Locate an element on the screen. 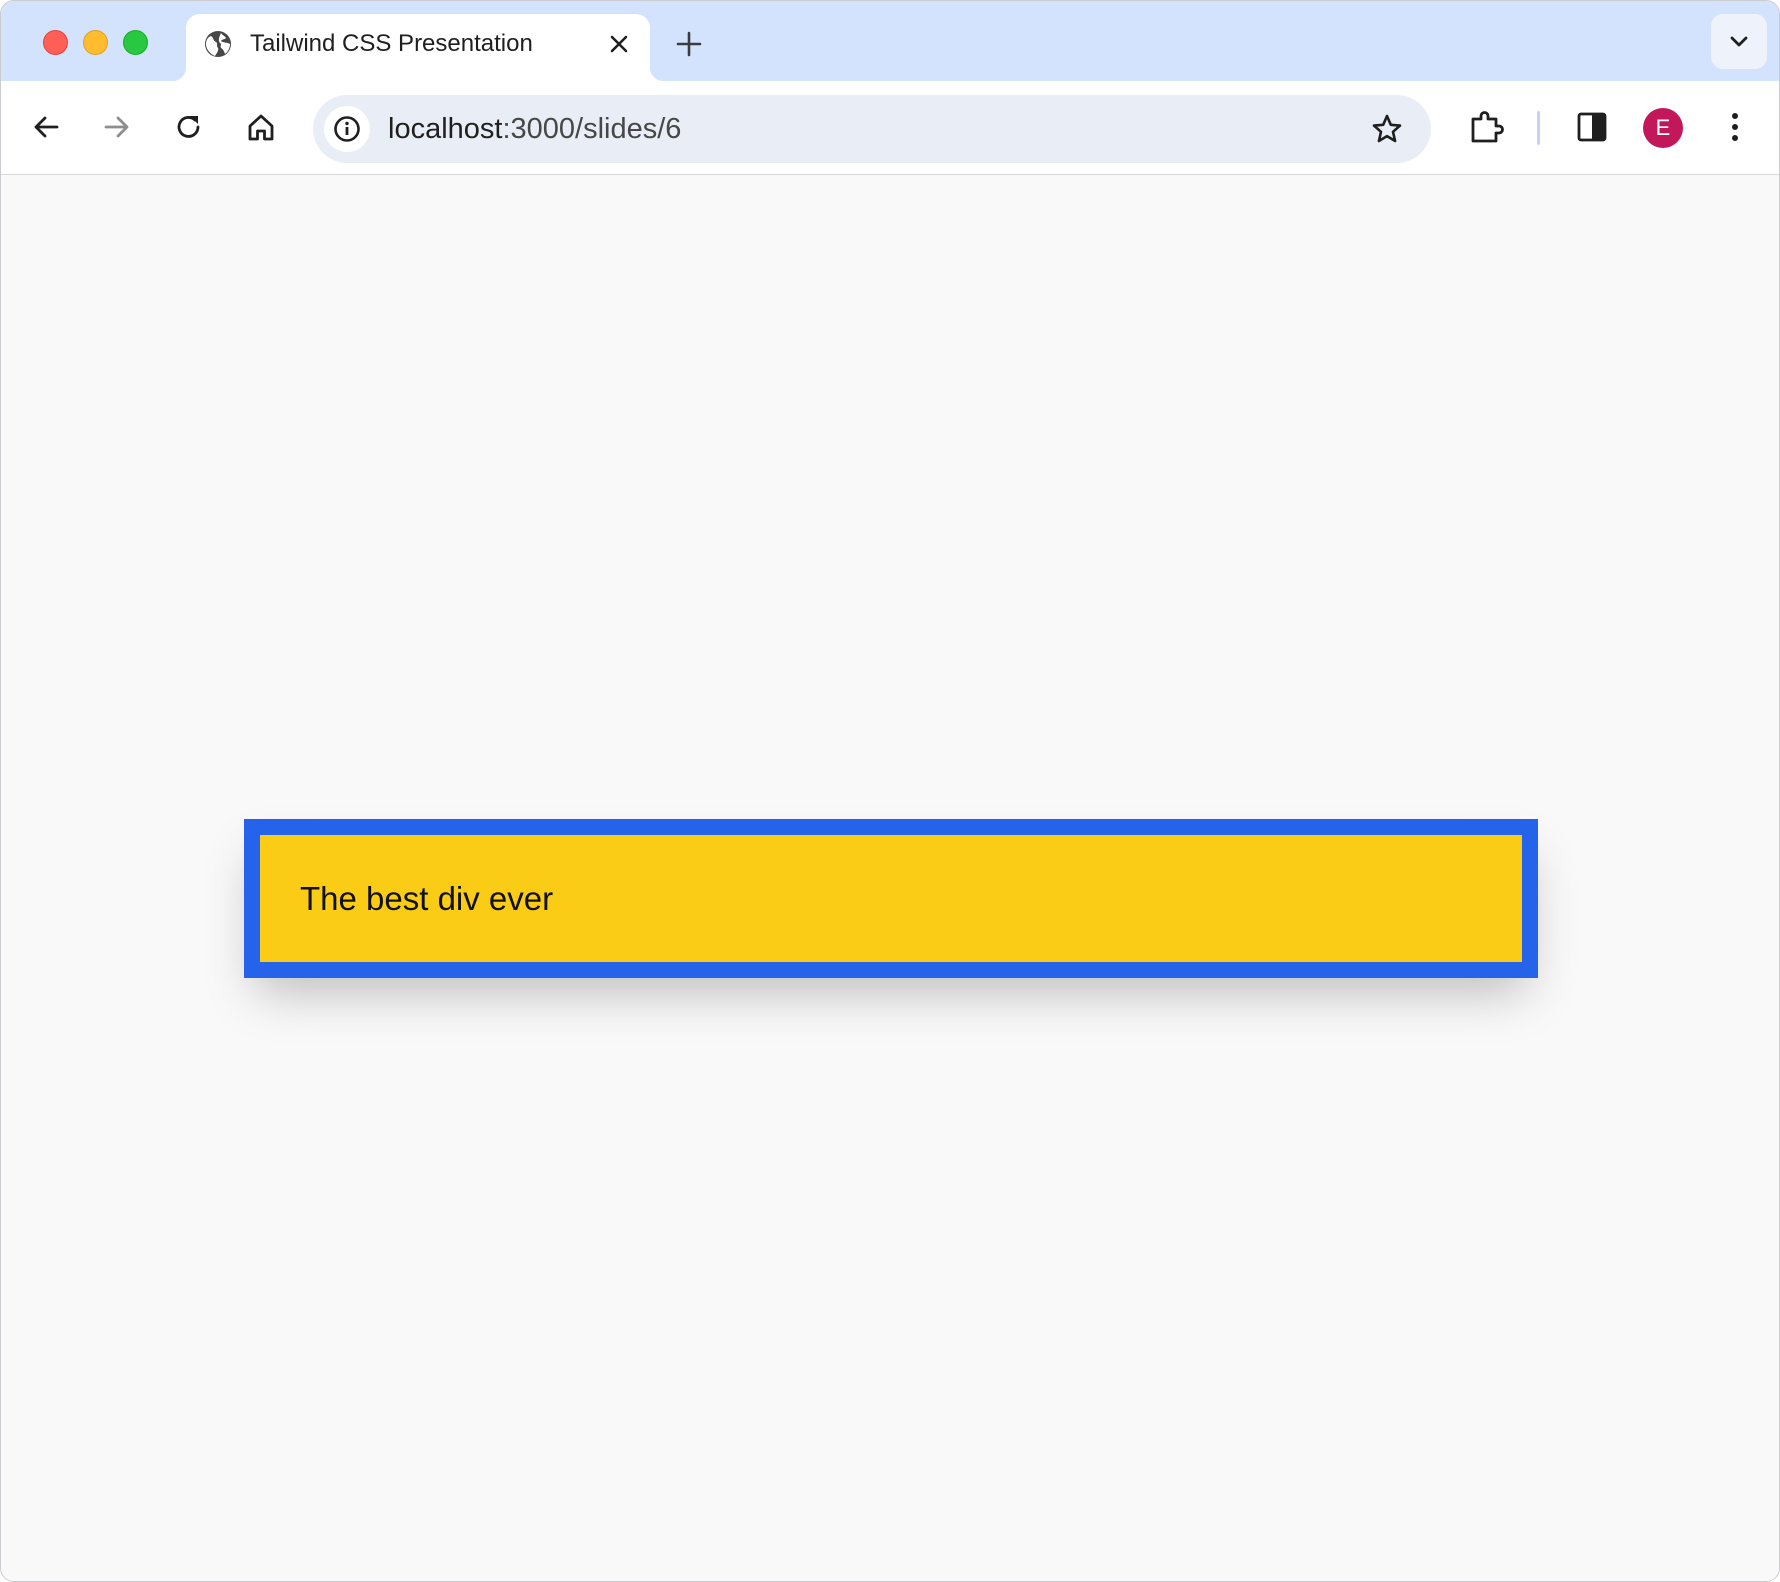  site-info-button is located at coordinates (347, 129).